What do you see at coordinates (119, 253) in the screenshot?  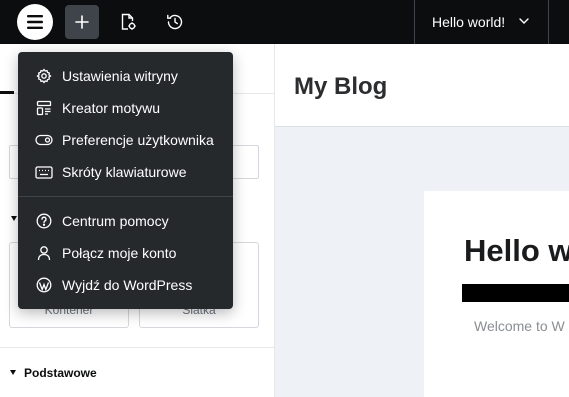 I see `menu-item-label: Połącz moje konto` at bounding box center [119, 253].